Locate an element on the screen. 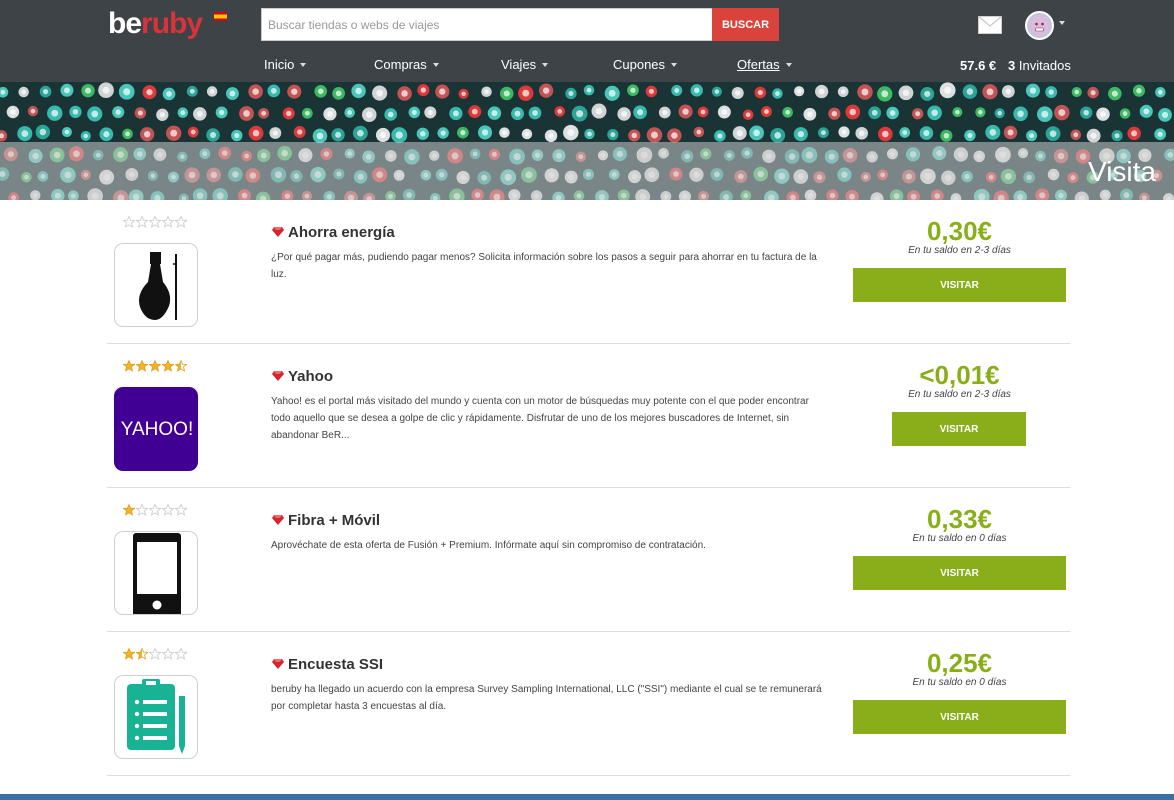 This screenshot has height=800, width=1174. offer-title: Fibra + Móvil is located at coordinates (334, 520).